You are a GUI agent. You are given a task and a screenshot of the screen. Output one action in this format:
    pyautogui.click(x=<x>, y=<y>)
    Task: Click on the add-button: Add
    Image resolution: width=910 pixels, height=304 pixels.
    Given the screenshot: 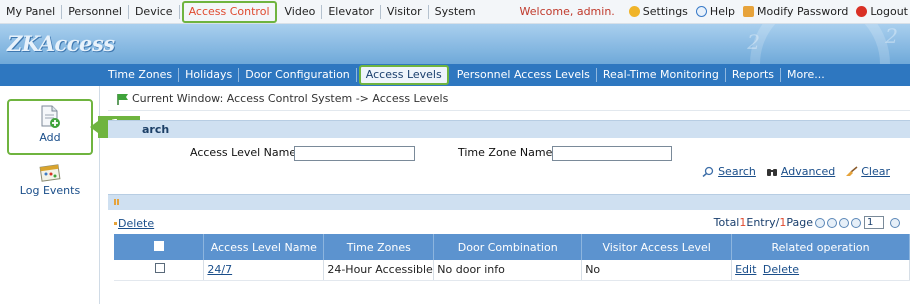 What is the action you would take?
    pyautogui.click(x=50, y=127)
    